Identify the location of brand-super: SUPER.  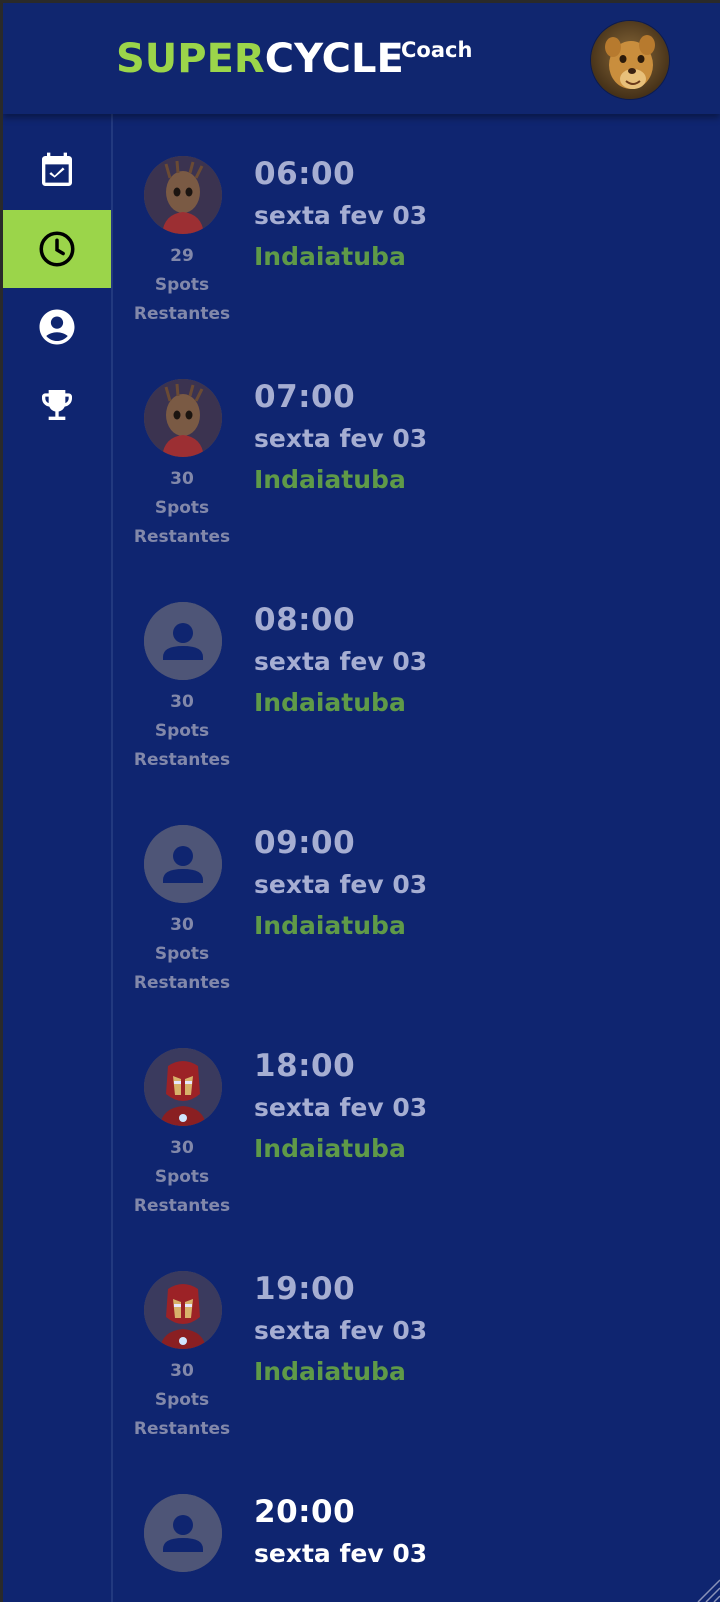
(190, 59).